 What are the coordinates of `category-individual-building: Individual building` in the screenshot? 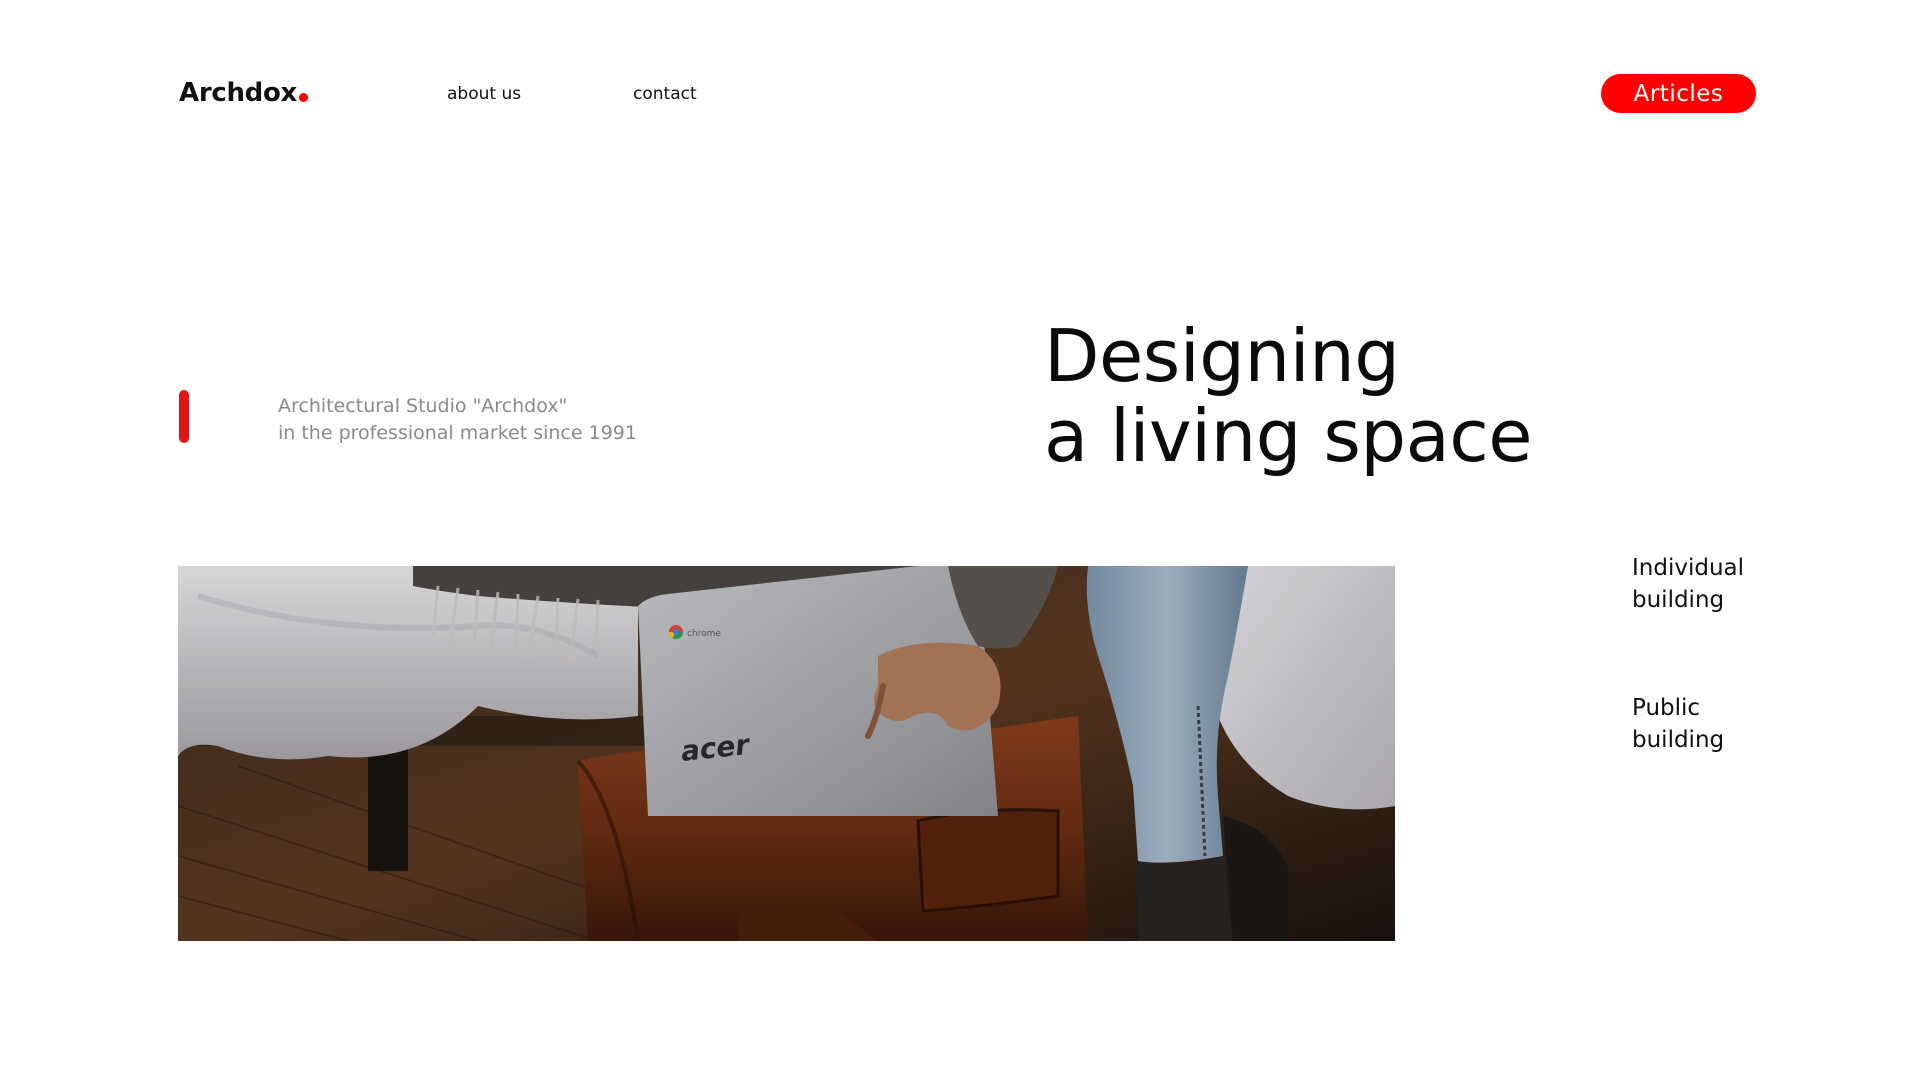 It's located at (1688, 584).